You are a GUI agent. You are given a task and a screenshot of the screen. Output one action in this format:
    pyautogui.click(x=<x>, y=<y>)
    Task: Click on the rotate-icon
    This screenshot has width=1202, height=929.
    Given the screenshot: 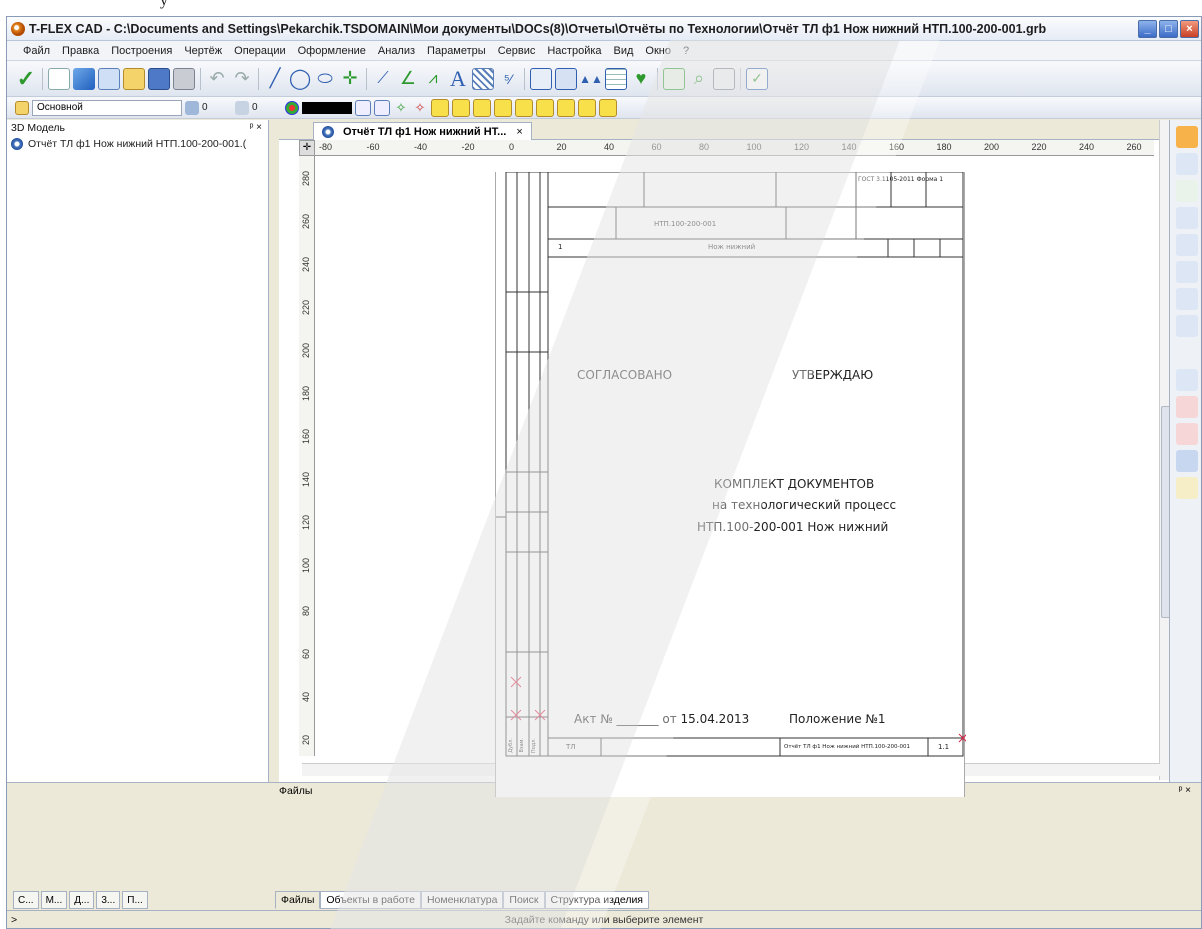 What is the action you would take?
    pyautogui.click(x=1186, y=299)
    